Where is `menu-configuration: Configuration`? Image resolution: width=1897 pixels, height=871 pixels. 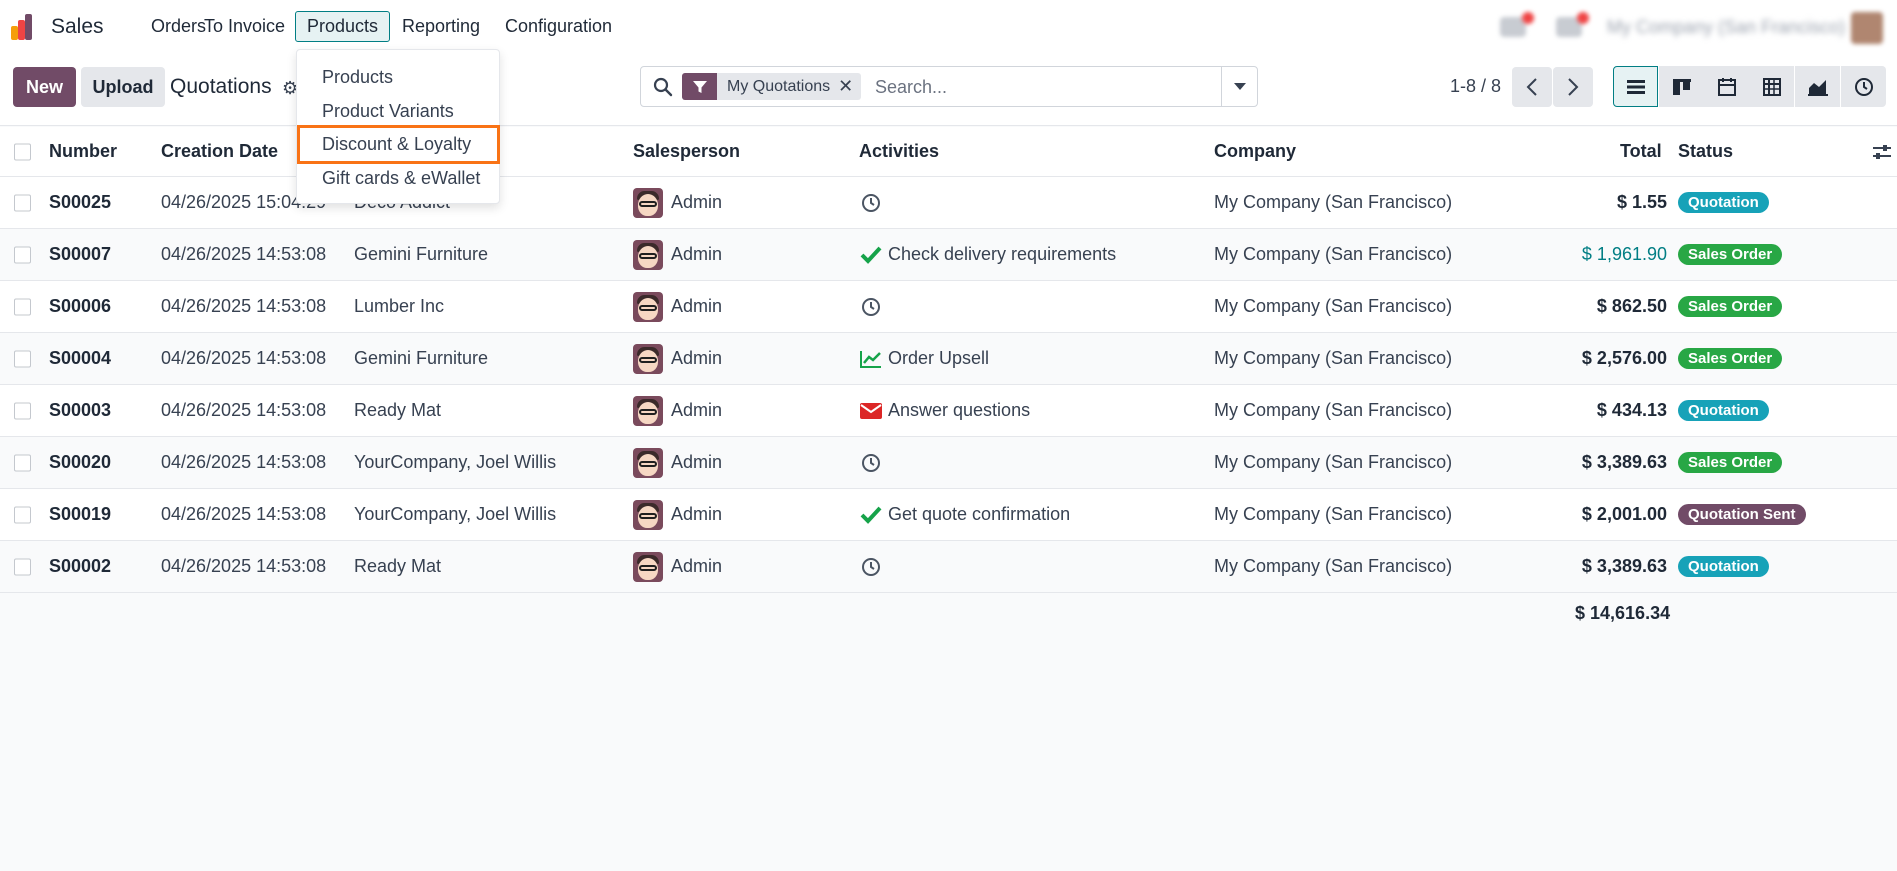 menu-configuration: Configuration is located at coordinates (558, 26).